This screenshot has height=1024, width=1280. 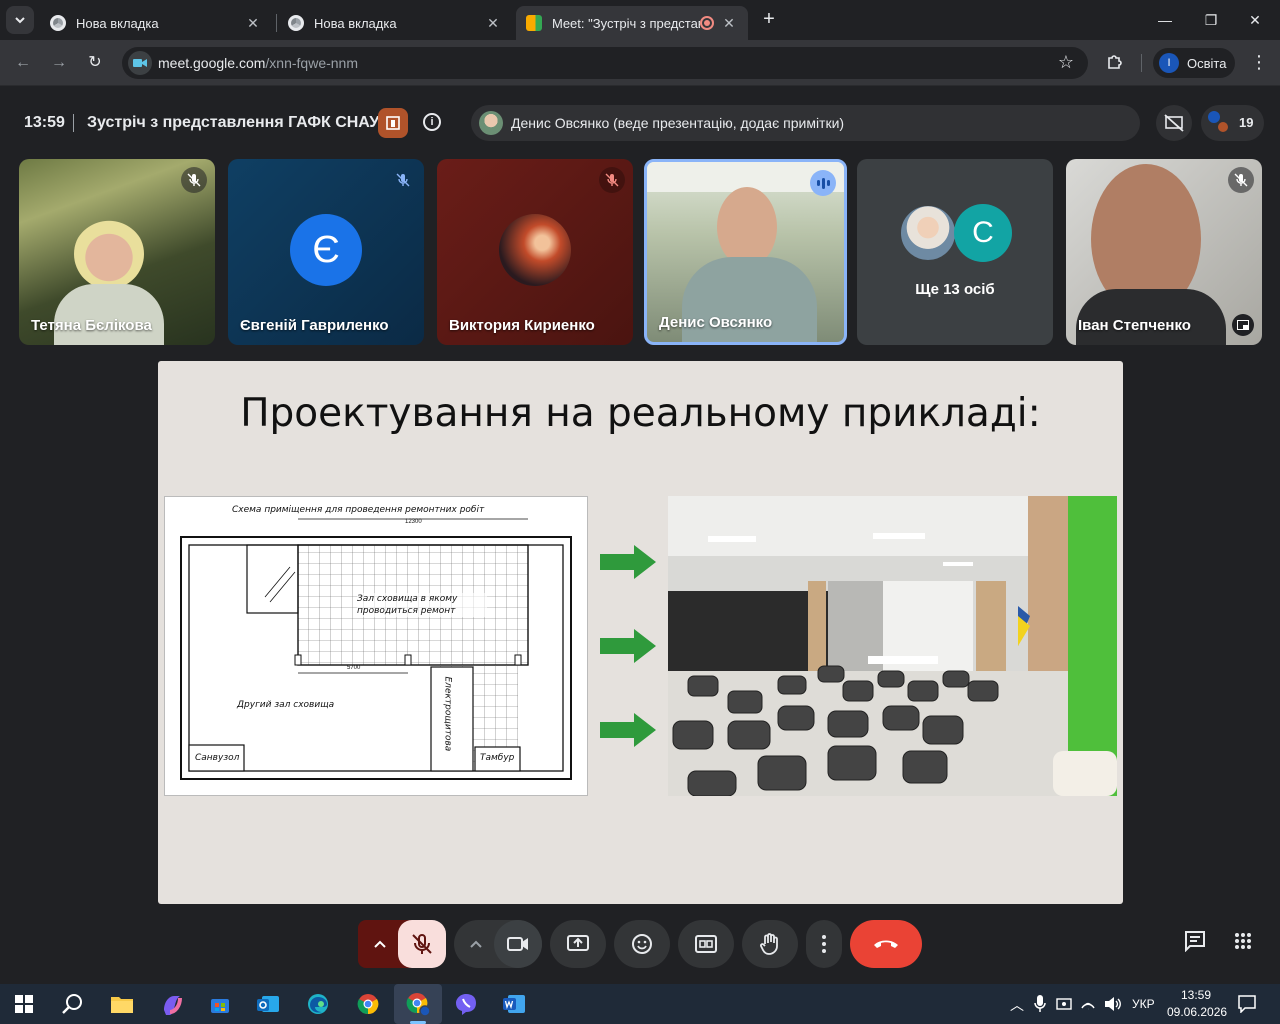 I want to click on back-button: ←, so click(x=23, y=63).